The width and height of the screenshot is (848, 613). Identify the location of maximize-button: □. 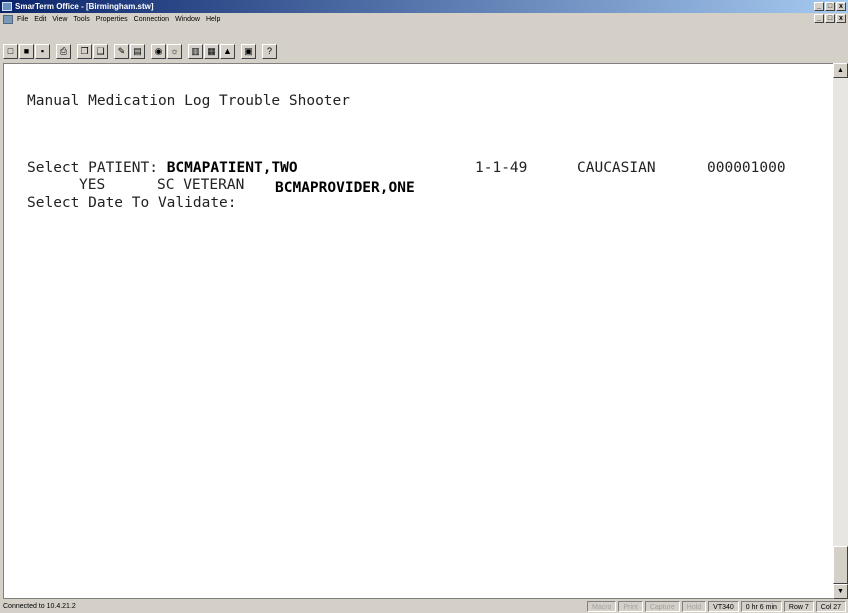
(830, 6).